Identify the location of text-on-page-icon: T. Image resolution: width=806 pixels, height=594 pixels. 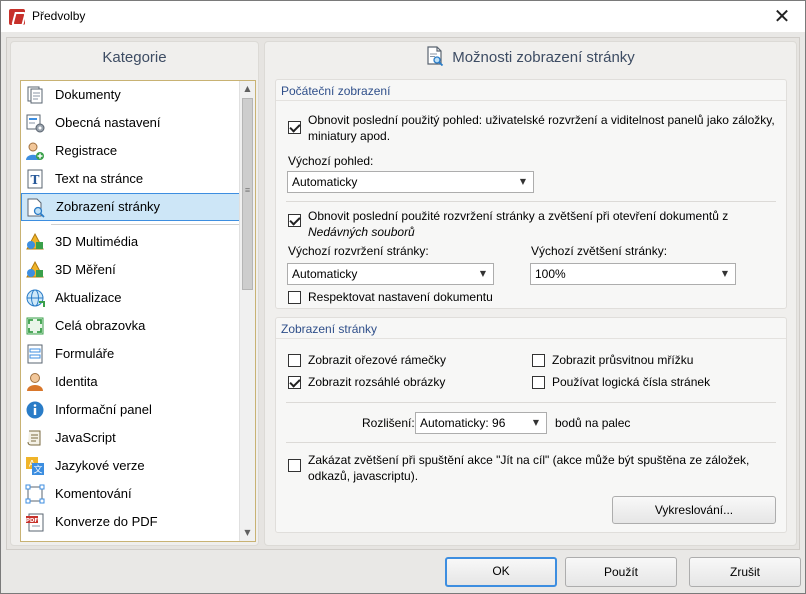
(35, 179).